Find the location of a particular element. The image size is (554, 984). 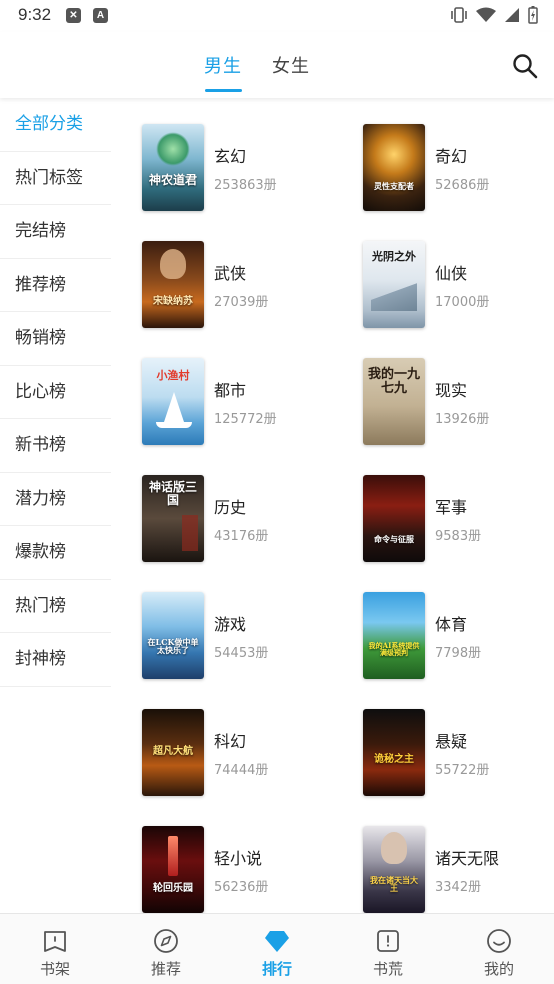

nav-mine: 我的 is located at coordinates (499, 949).